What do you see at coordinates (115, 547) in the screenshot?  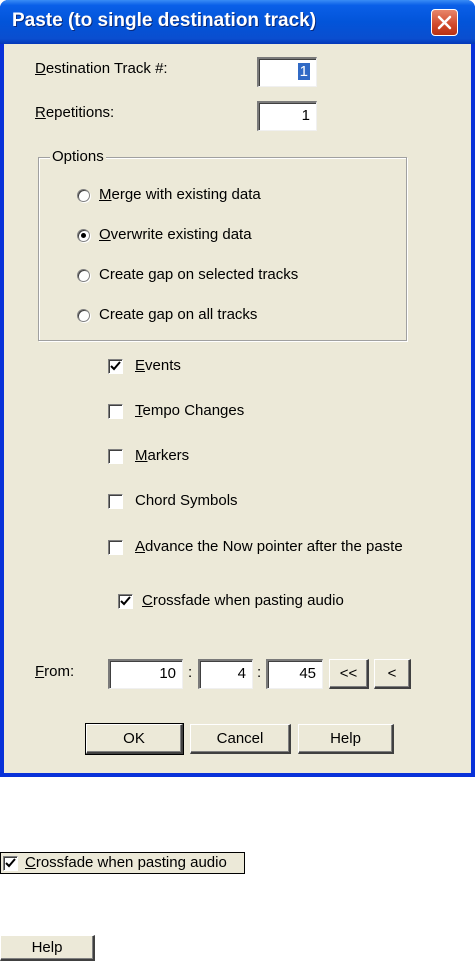 I see `advance-now-pointer-checkbox` at bounding box center [115, 547].